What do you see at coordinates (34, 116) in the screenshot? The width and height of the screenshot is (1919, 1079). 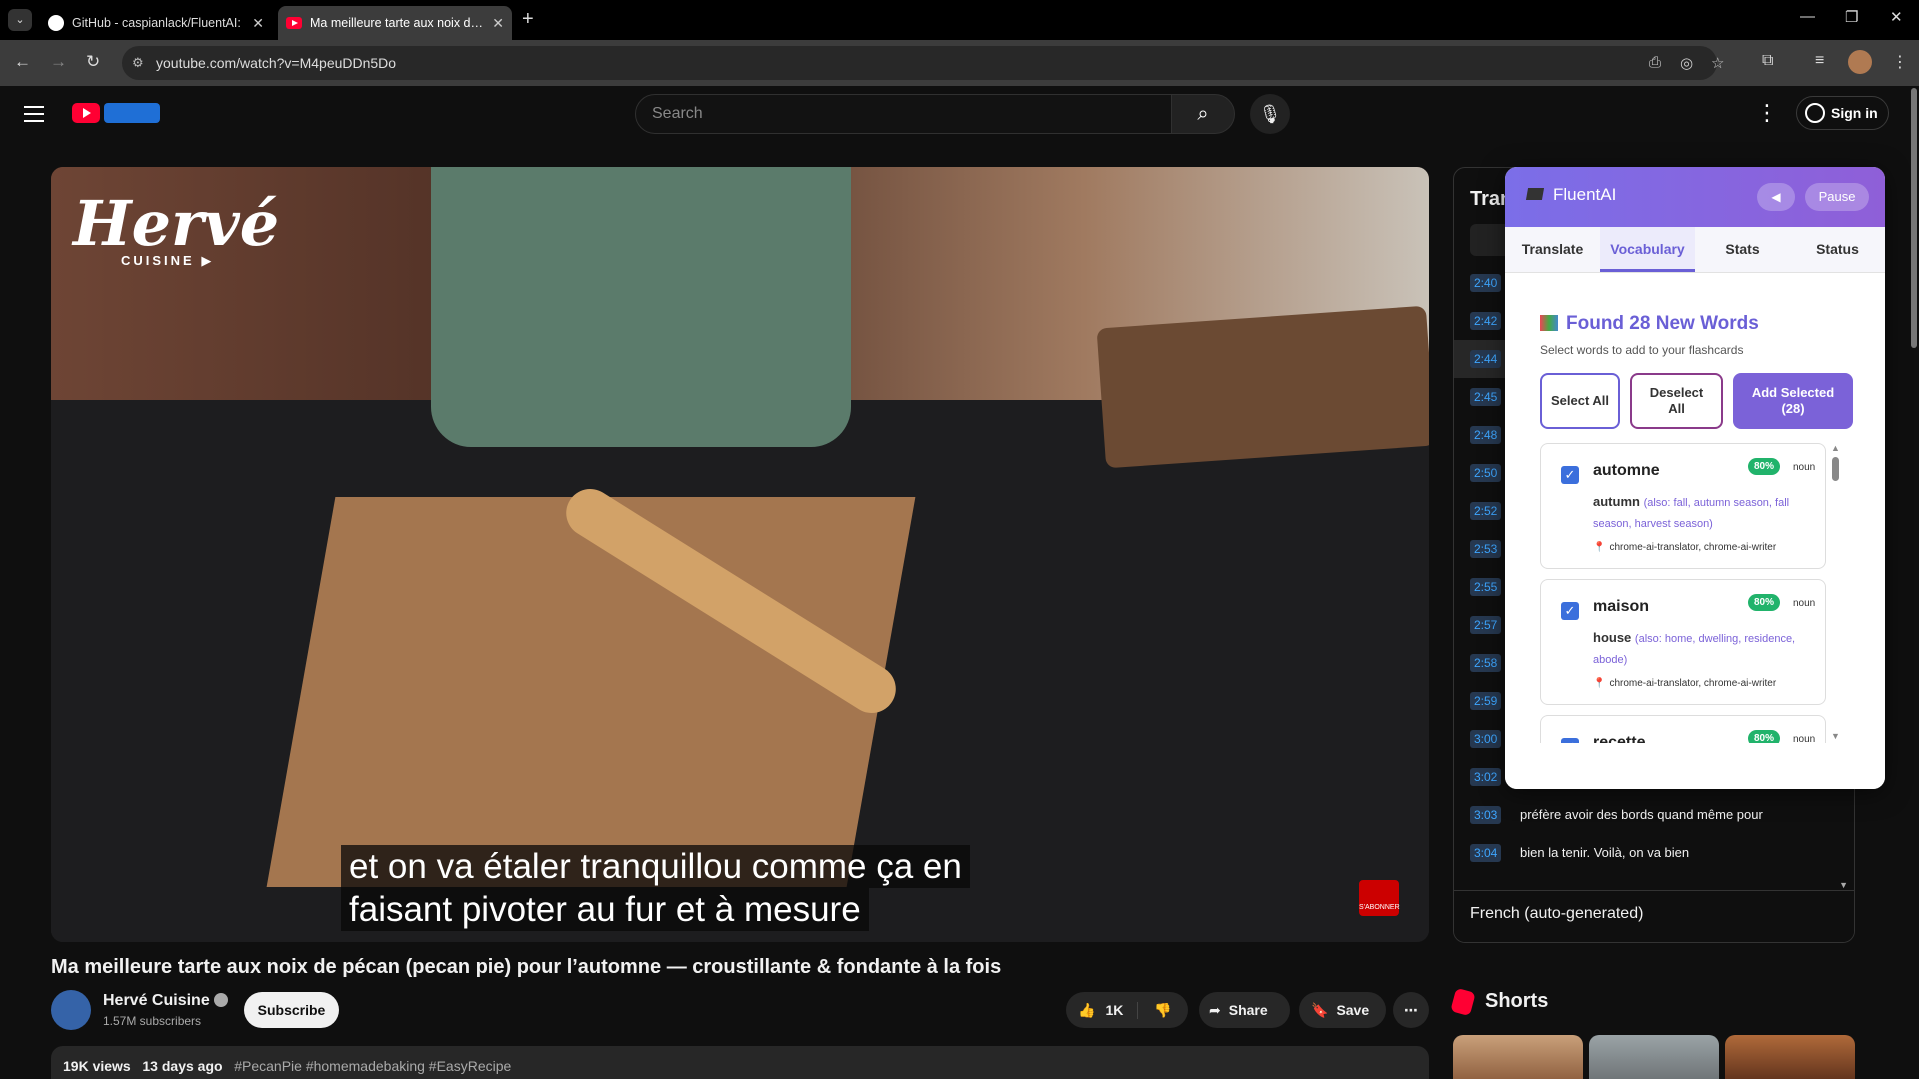 I see `hamburger-menu-icon` at bounding box center [34, 116].